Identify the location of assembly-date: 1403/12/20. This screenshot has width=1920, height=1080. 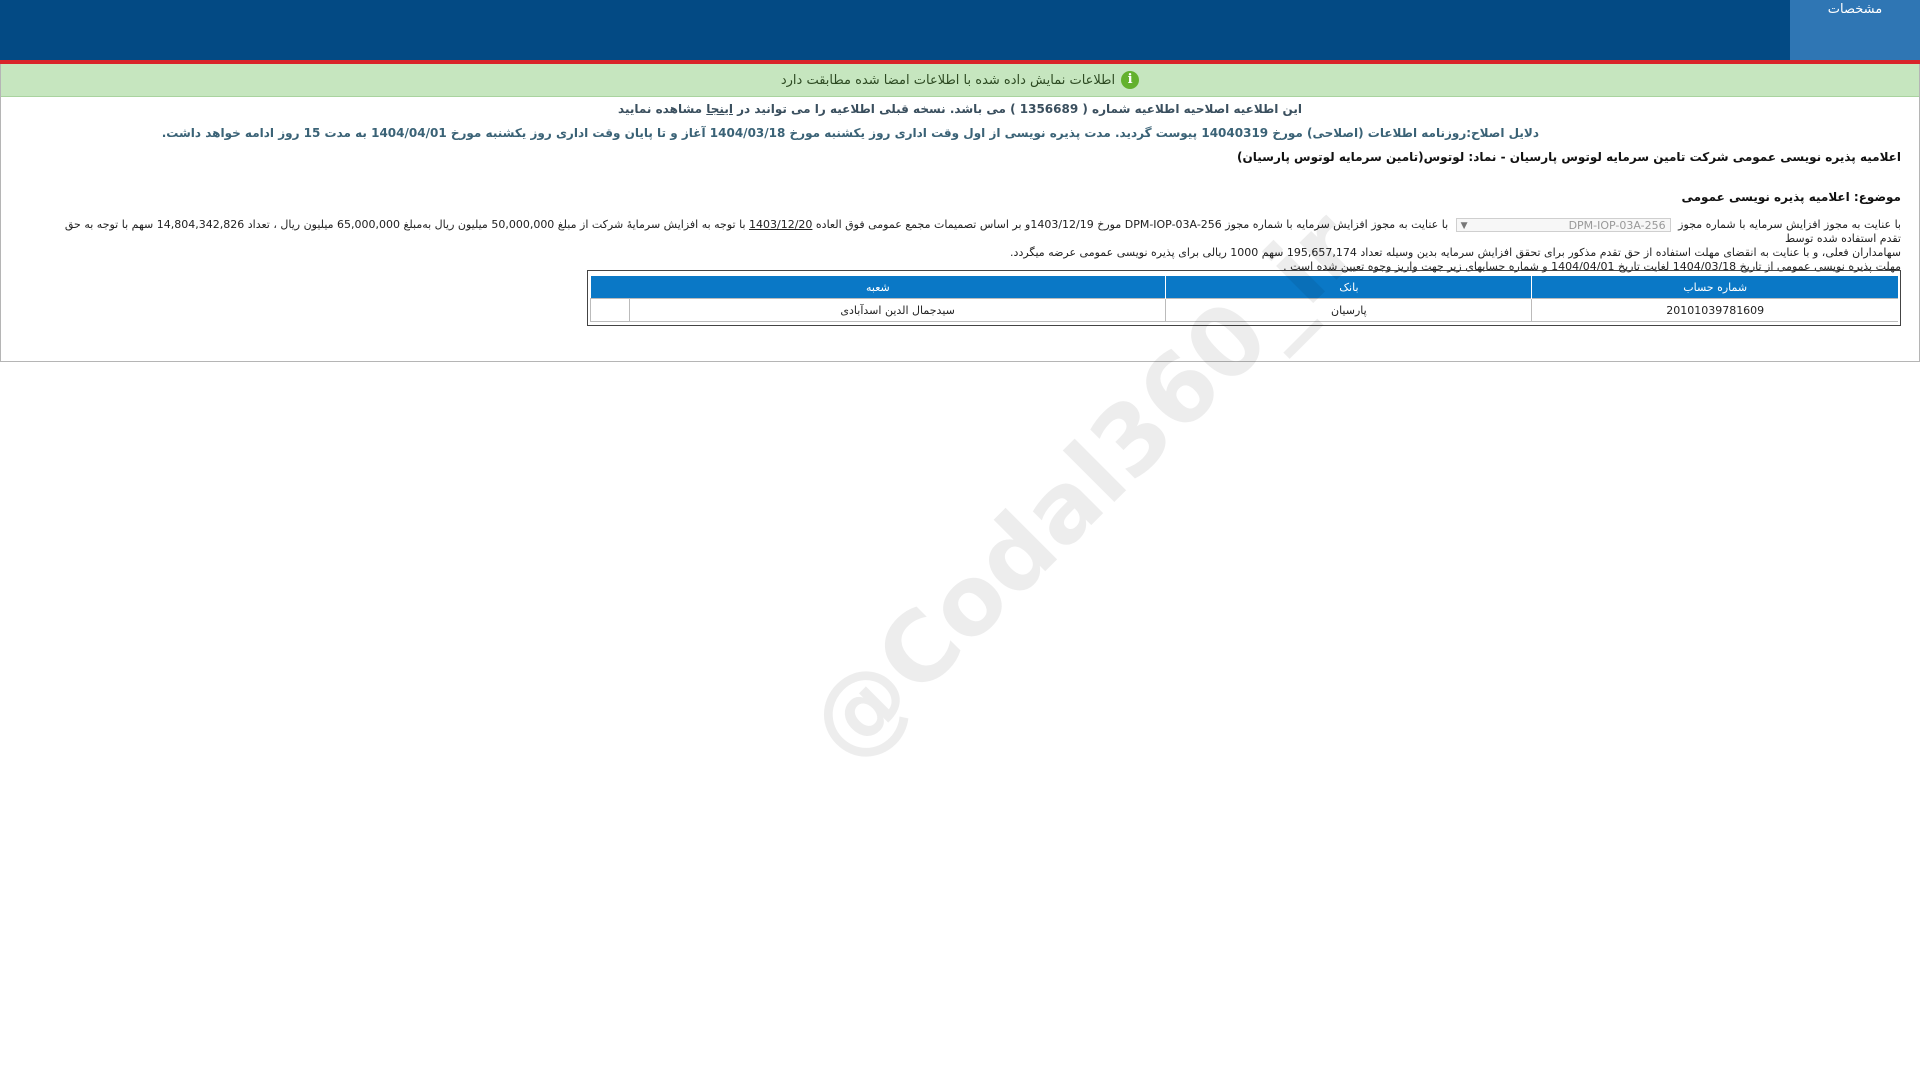
(781, 224).